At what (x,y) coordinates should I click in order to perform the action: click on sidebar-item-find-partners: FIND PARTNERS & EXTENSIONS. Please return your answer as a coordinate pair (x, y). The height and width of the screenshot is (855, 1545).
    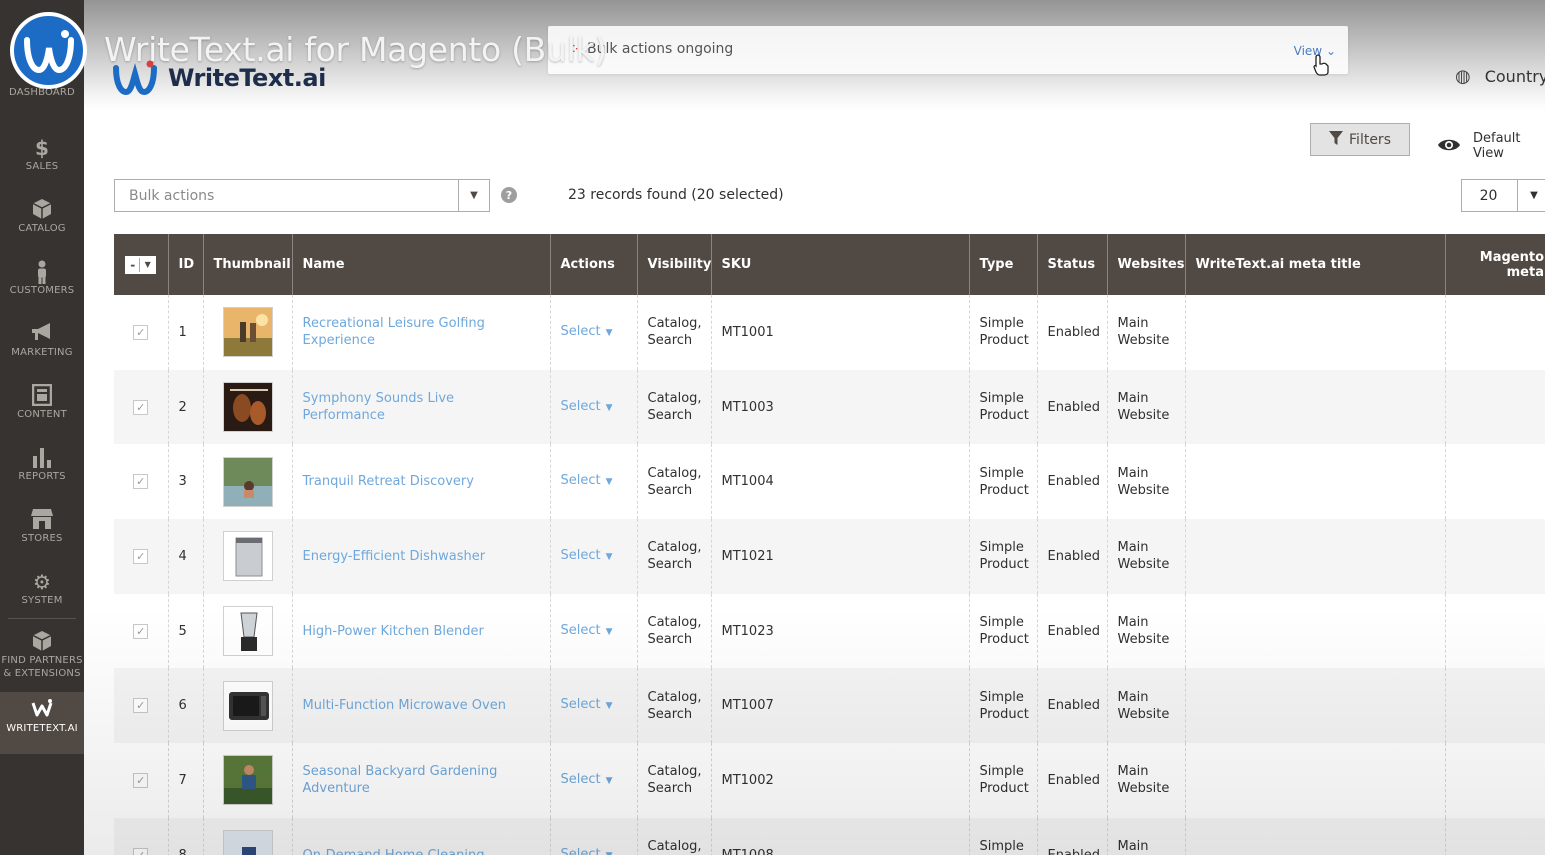
    Looking at the image, I should click on (42, 657).